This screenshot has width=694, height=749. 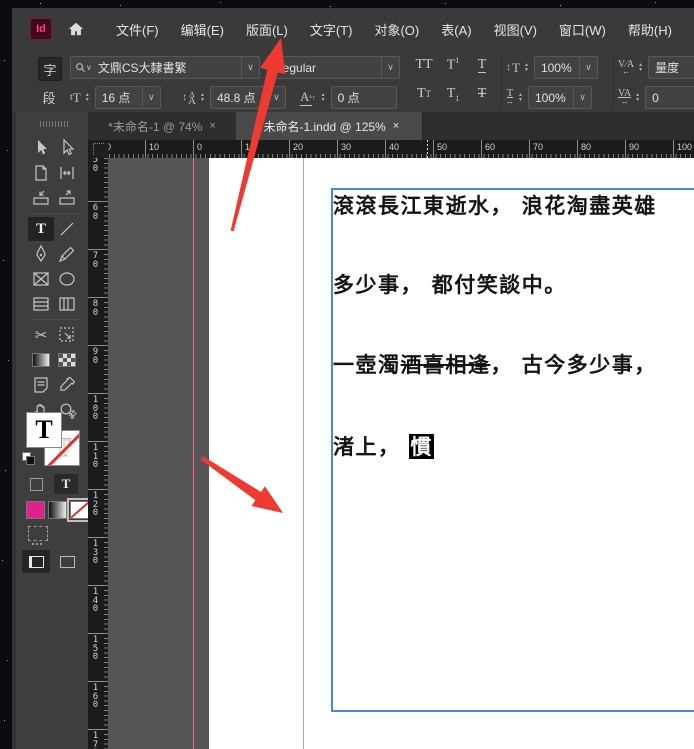 What do you see at coordinates (35, 510) in the screenshot?
I see `color-swatch-magenta` at bounding box center [35, 510].